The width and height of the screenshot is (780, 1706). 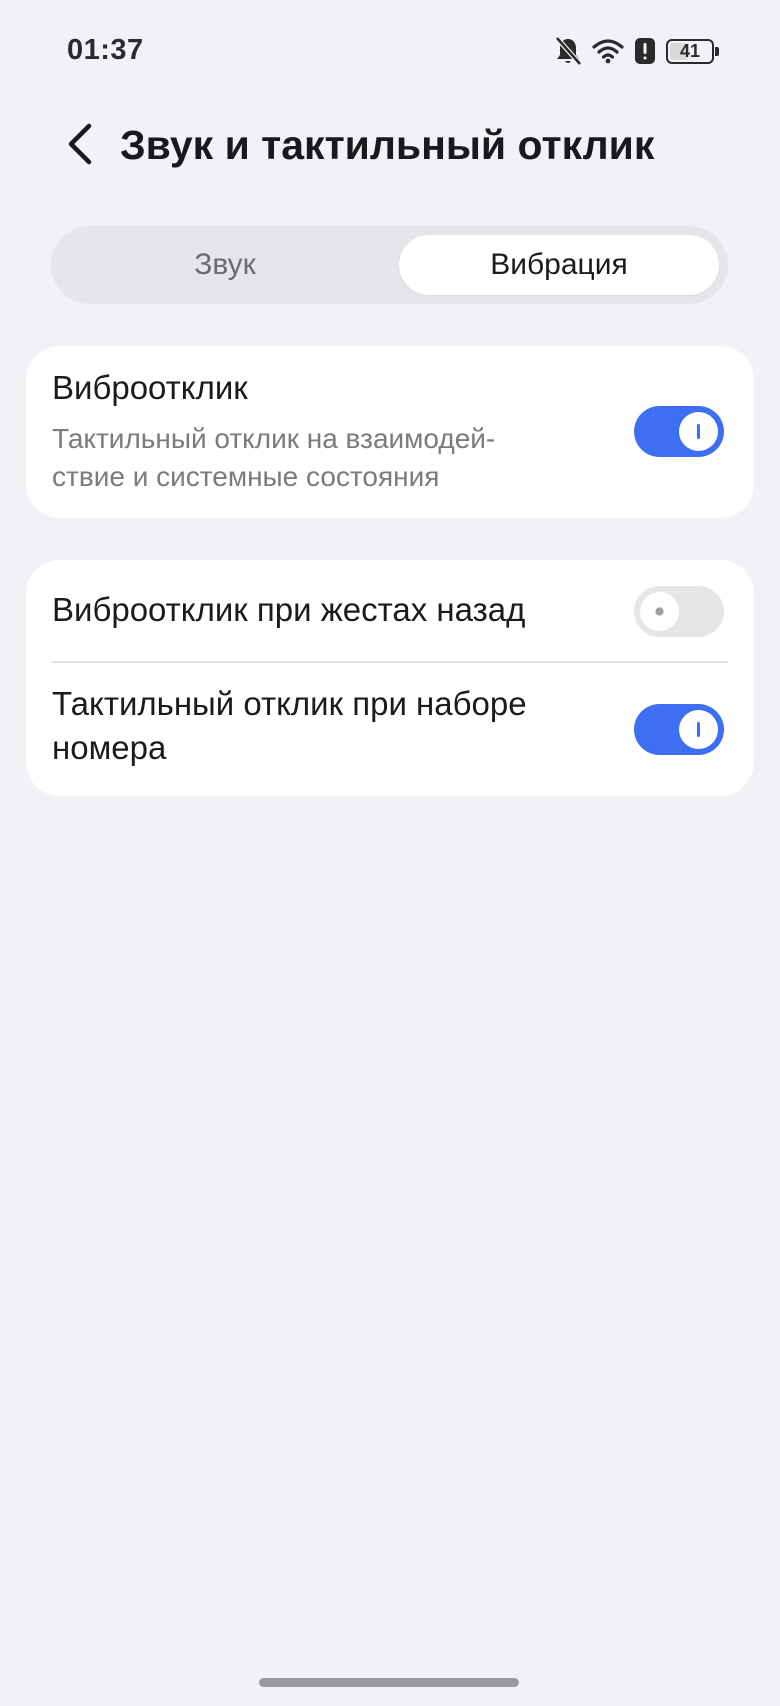 I want to click on page-title: Звук и тактильный отклик, so click(x=387, y=145).